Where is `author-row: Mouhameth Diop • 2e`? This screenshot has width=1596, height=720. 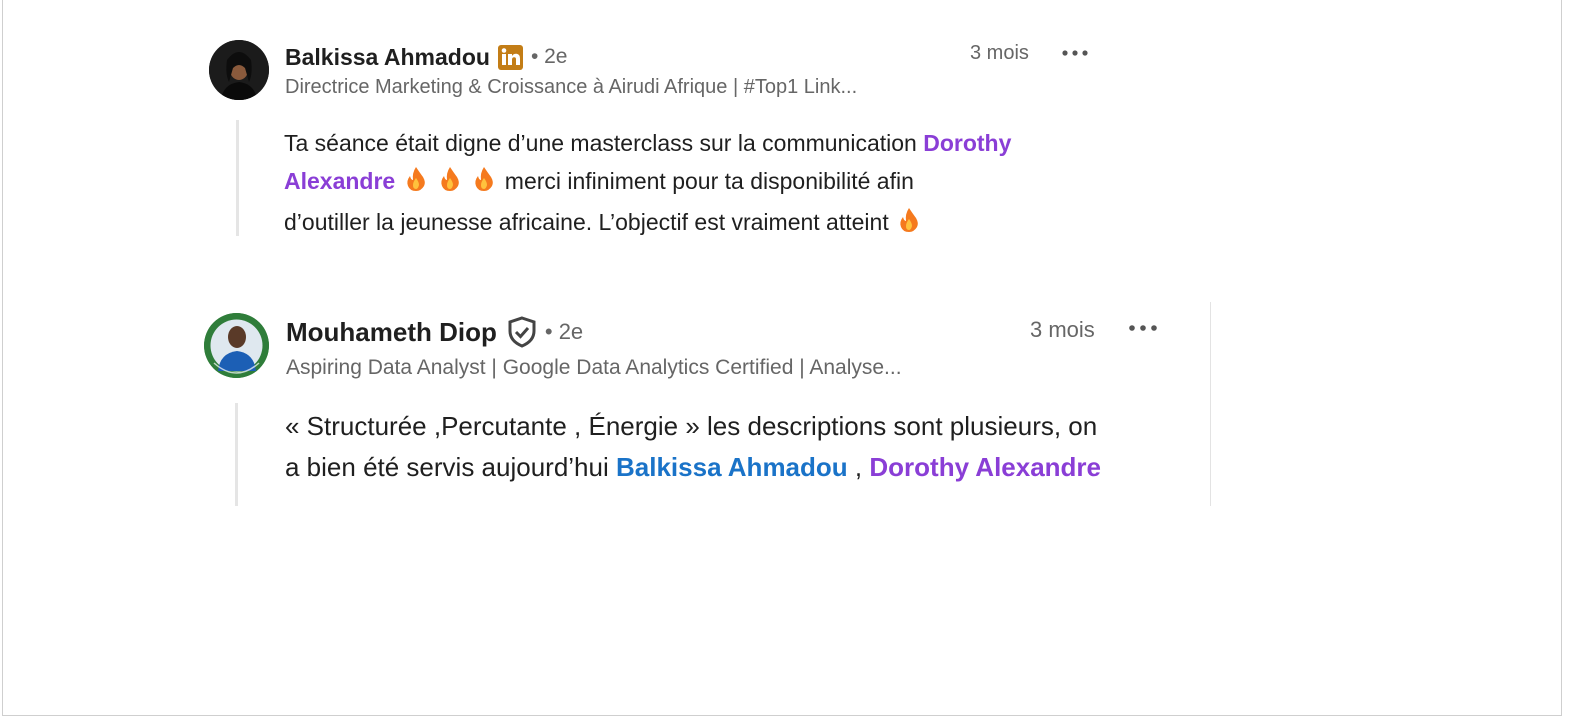
author-row: Mouhameth Diop • 2e is located at coordinates (434, 332).